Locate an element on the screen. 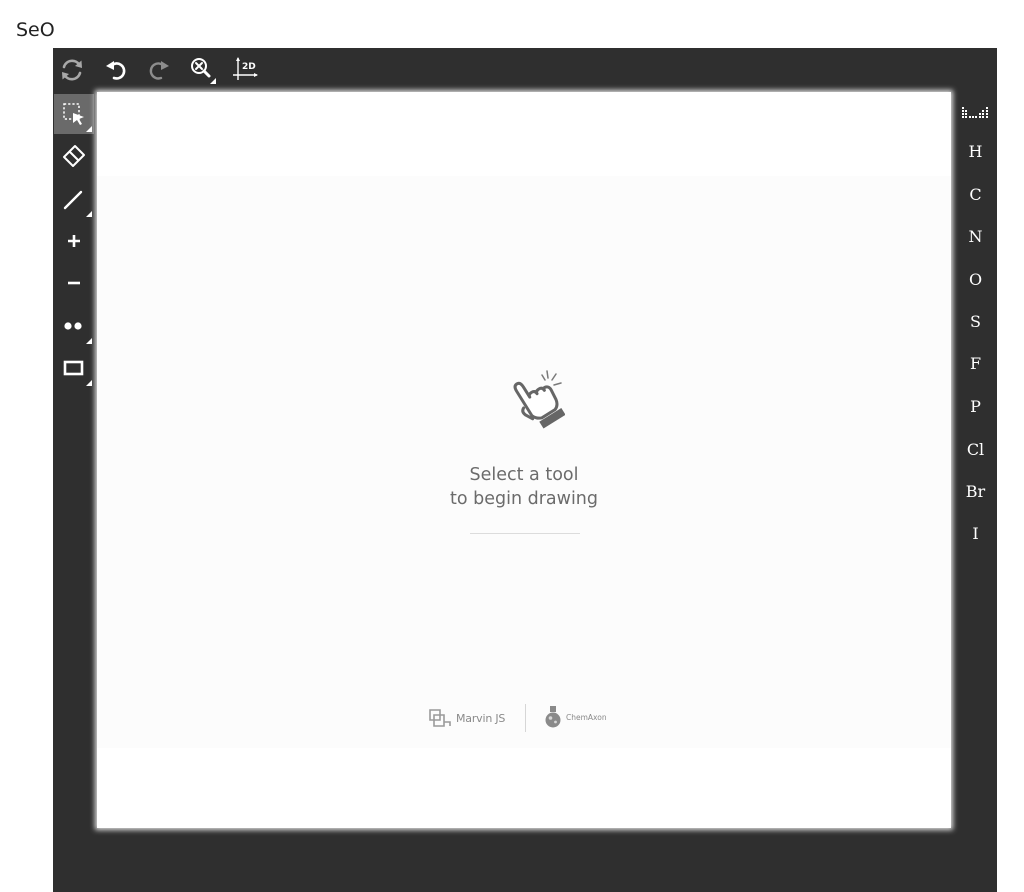 This screenshot has height=892, width=1024. redo-icon is located at coordinates (159, 70).